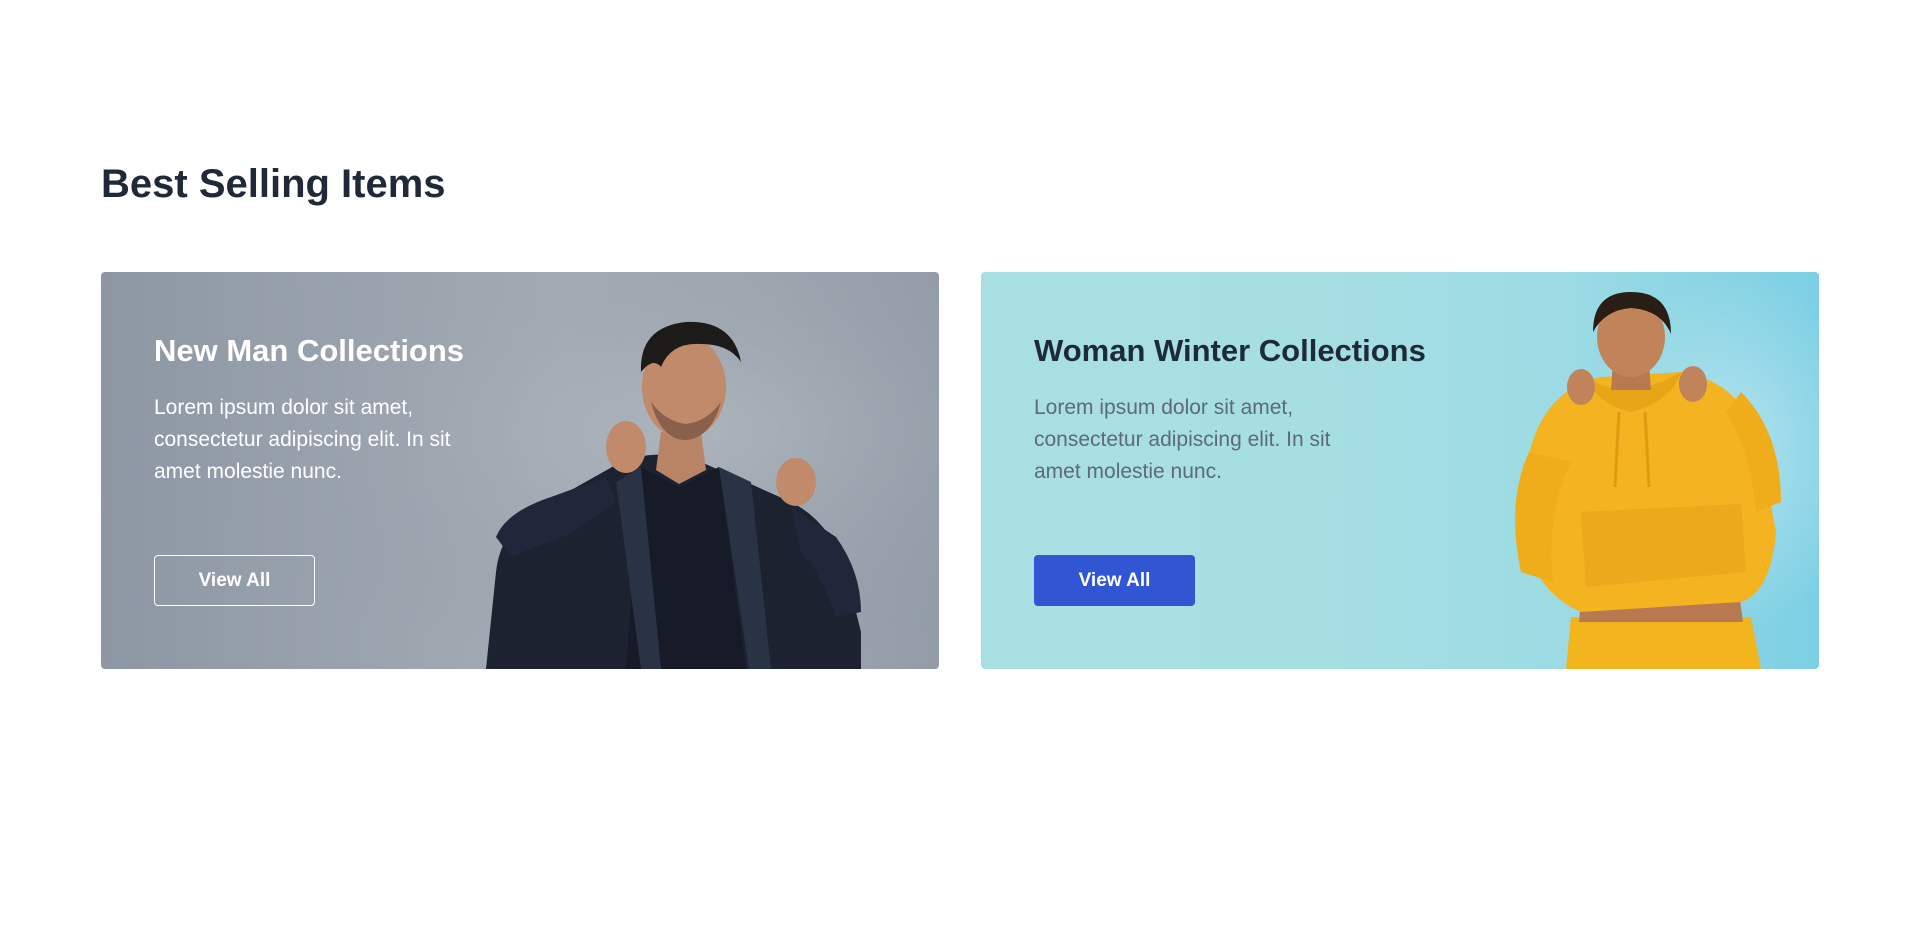 The width and height of the screenshot is (1920, 943). What do you see at coordinates (1114, 580) in the screenshot?
I see `woman-view-all-button: View All` at bounding box center [1114, 580].